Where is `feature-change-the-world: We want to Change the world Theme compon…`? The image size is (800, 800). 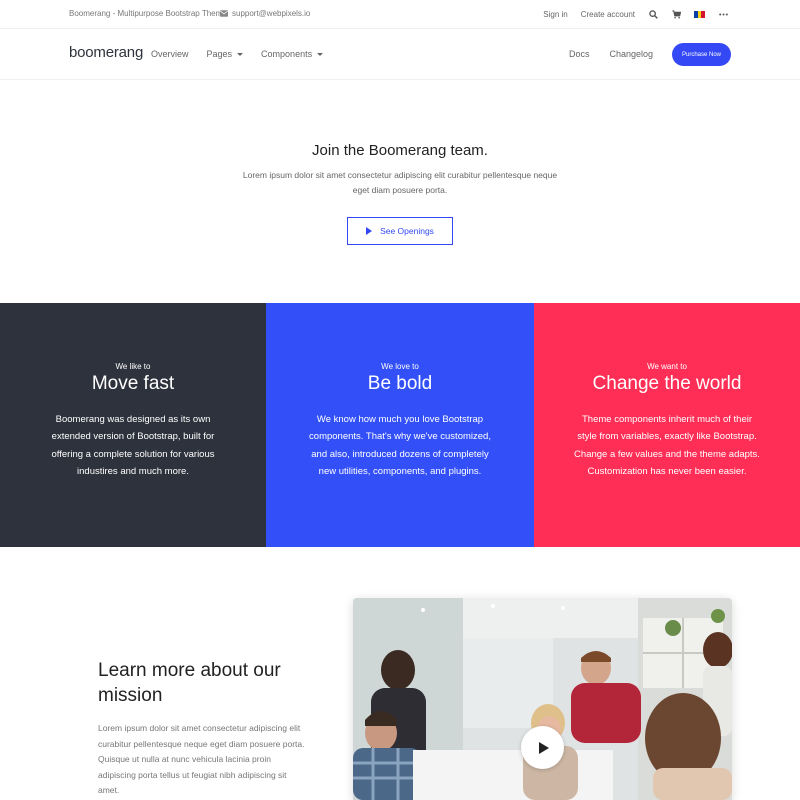
feature-change-the-world: We want to Change the world Theme compon… is located at coordinates (667, 425).